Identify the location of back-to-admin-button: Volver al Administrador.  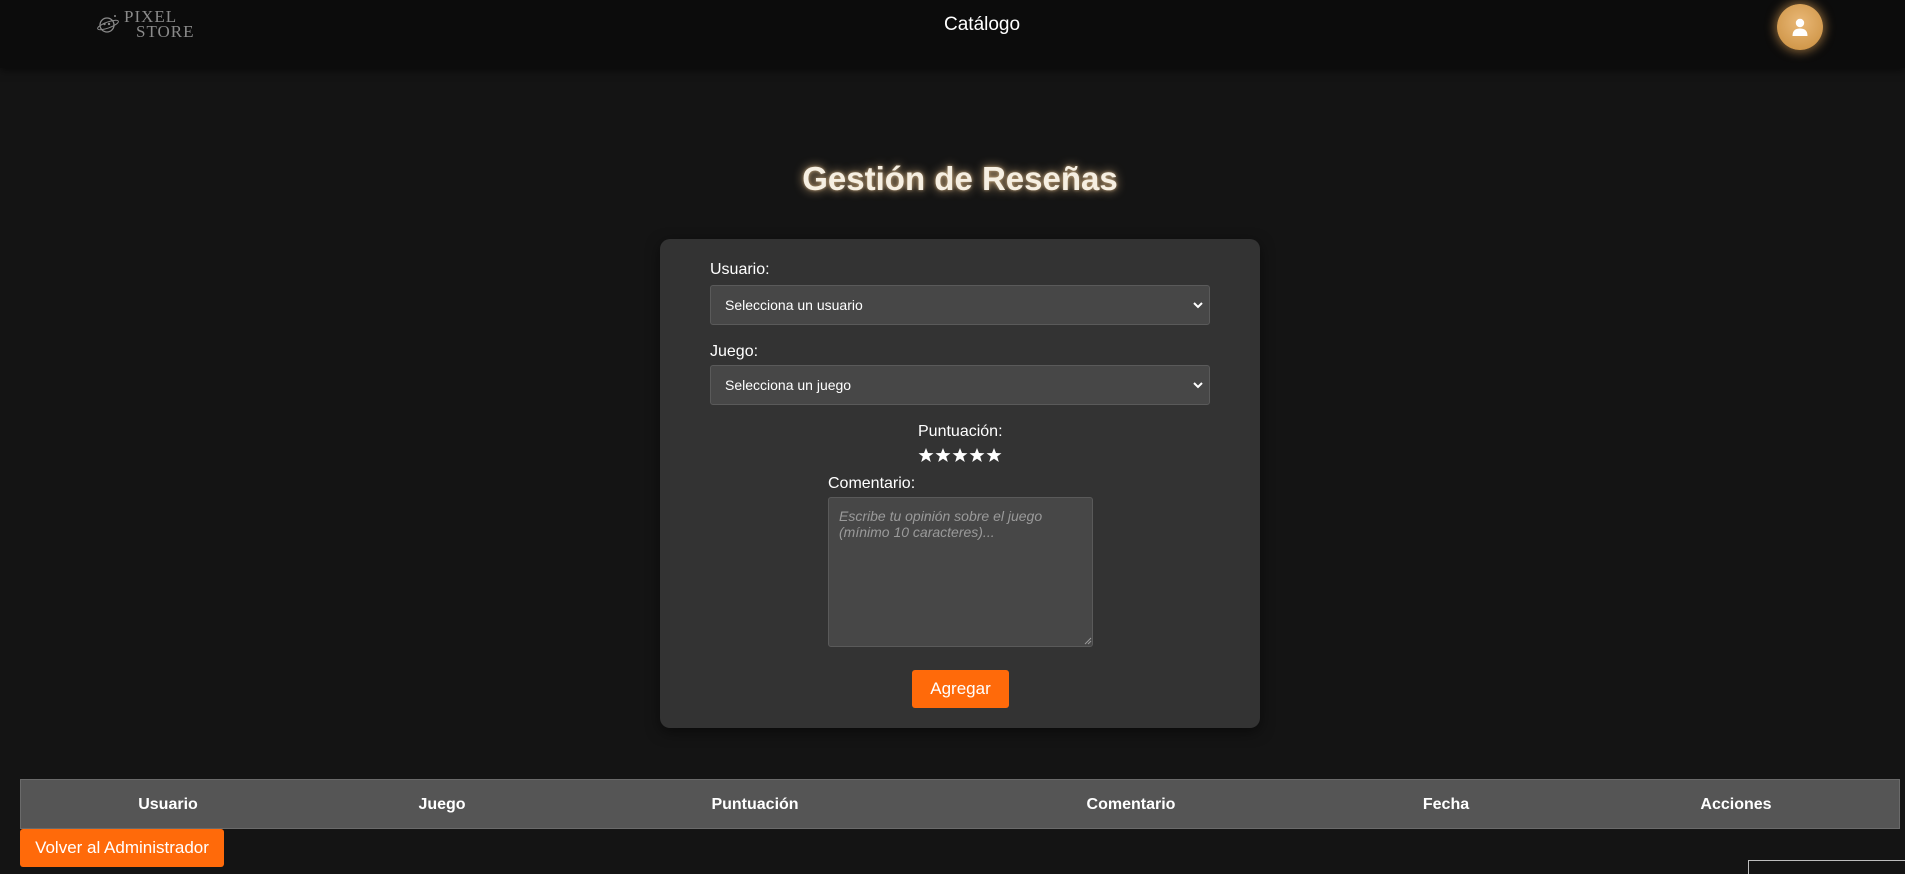
(122, 848).